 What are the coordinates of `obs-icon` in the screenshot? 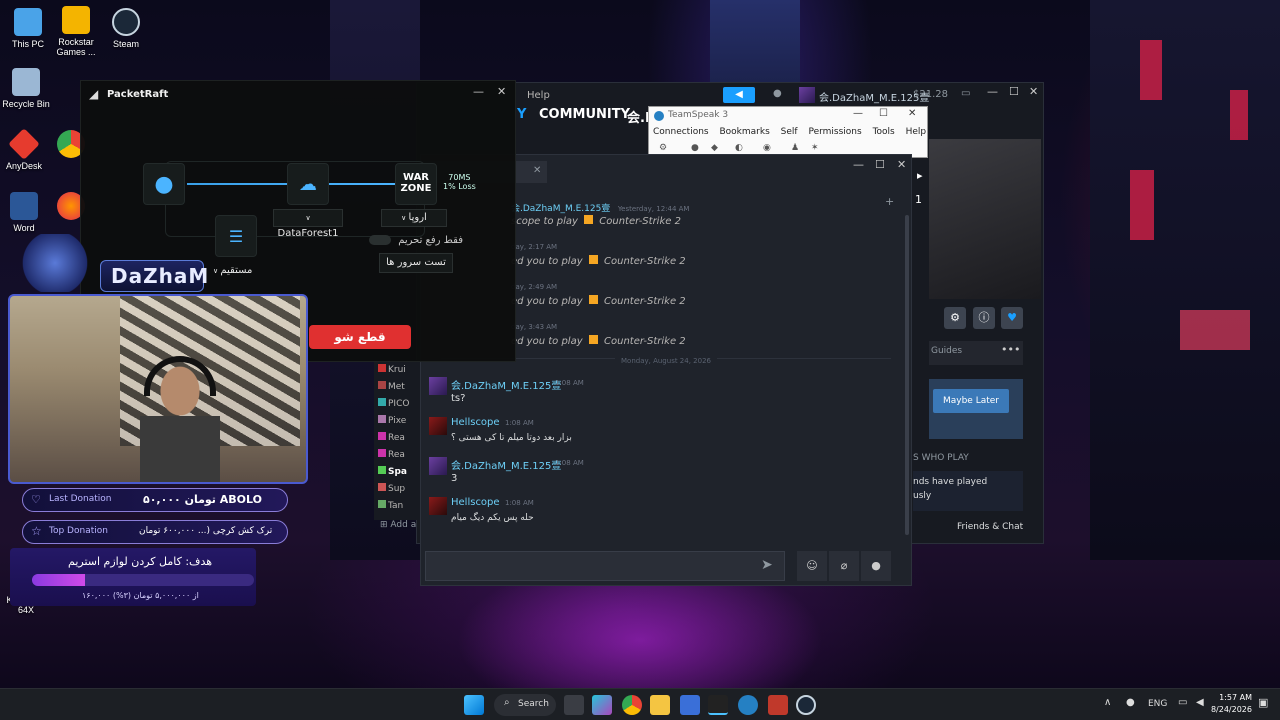 It's located at (778, 705).